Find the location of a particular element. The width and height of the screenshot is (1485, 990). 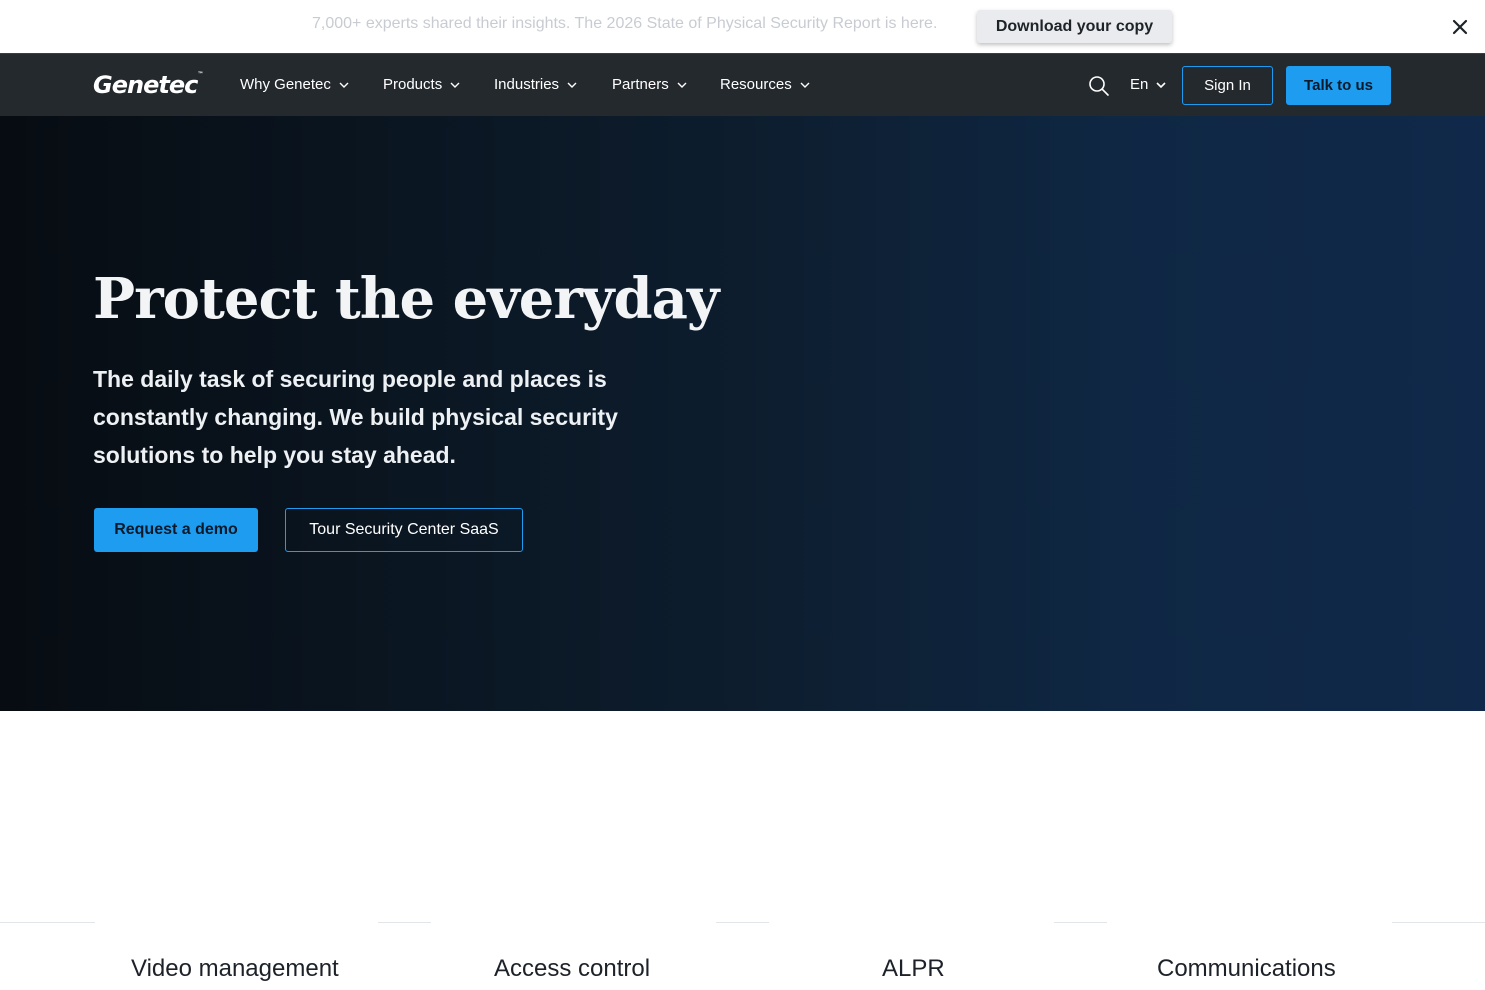

sign-in-button: Sign In is located at coordinates (1227, 85).